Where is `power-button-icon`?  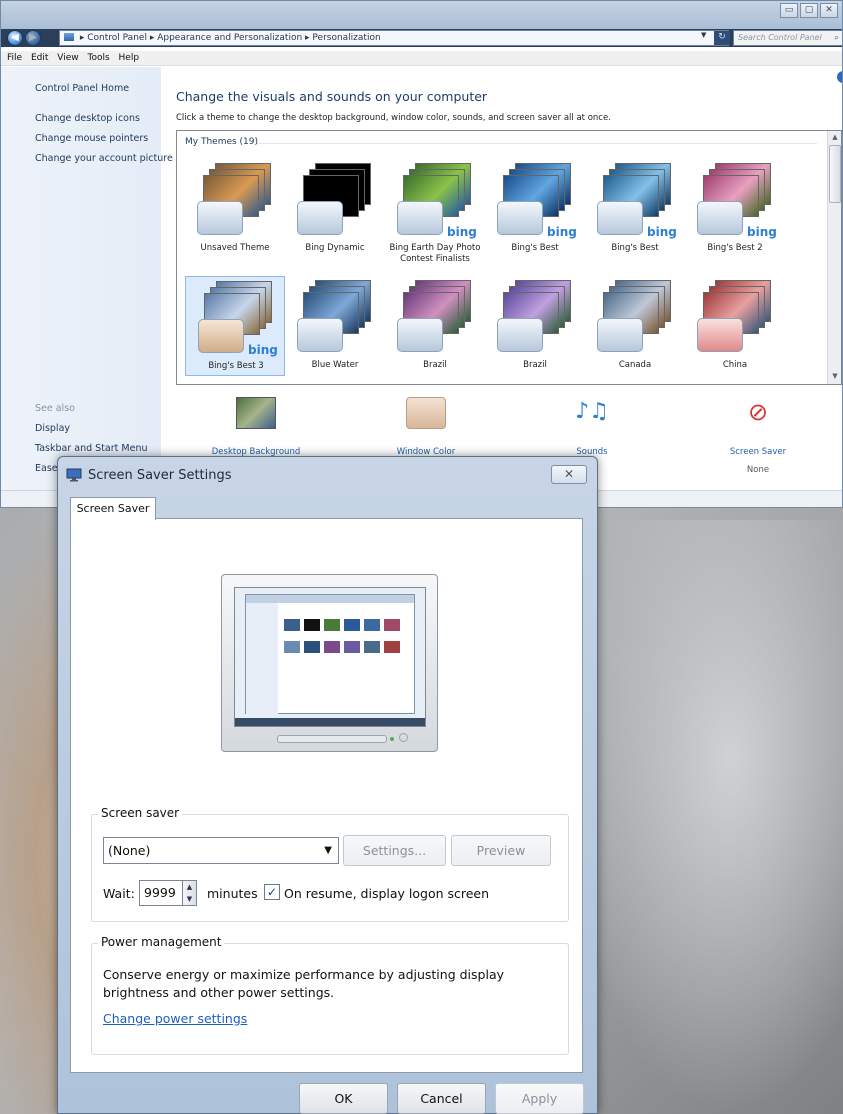
power-button-icon is located at coordinates (403, 737).